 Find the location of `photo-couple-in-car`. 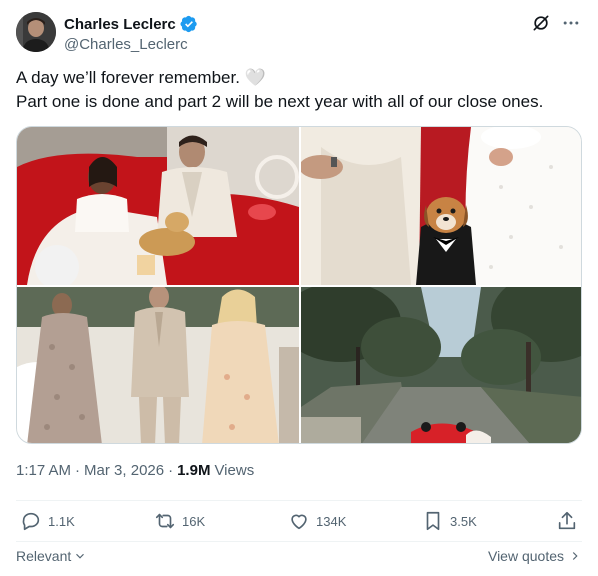

photo-couple-in-car is located at coordinates (158, 206).